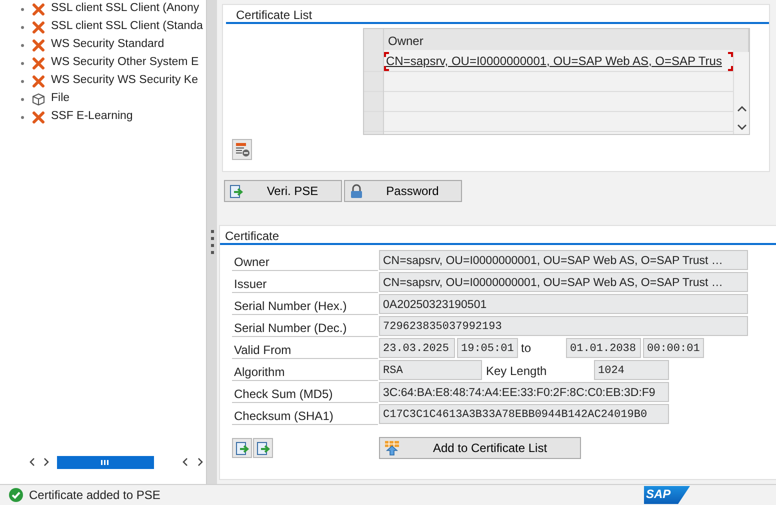  I want to click on tree-item: File, so click(60, 99).